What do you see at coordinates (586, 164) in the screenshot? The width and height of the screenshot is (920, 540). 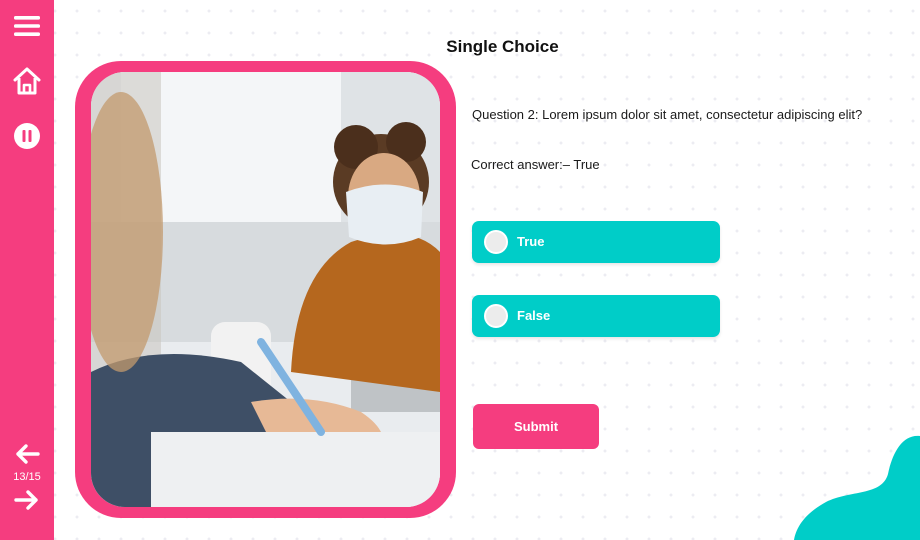 I see `correct-answer-value: True` at bounding box center [586, 164].